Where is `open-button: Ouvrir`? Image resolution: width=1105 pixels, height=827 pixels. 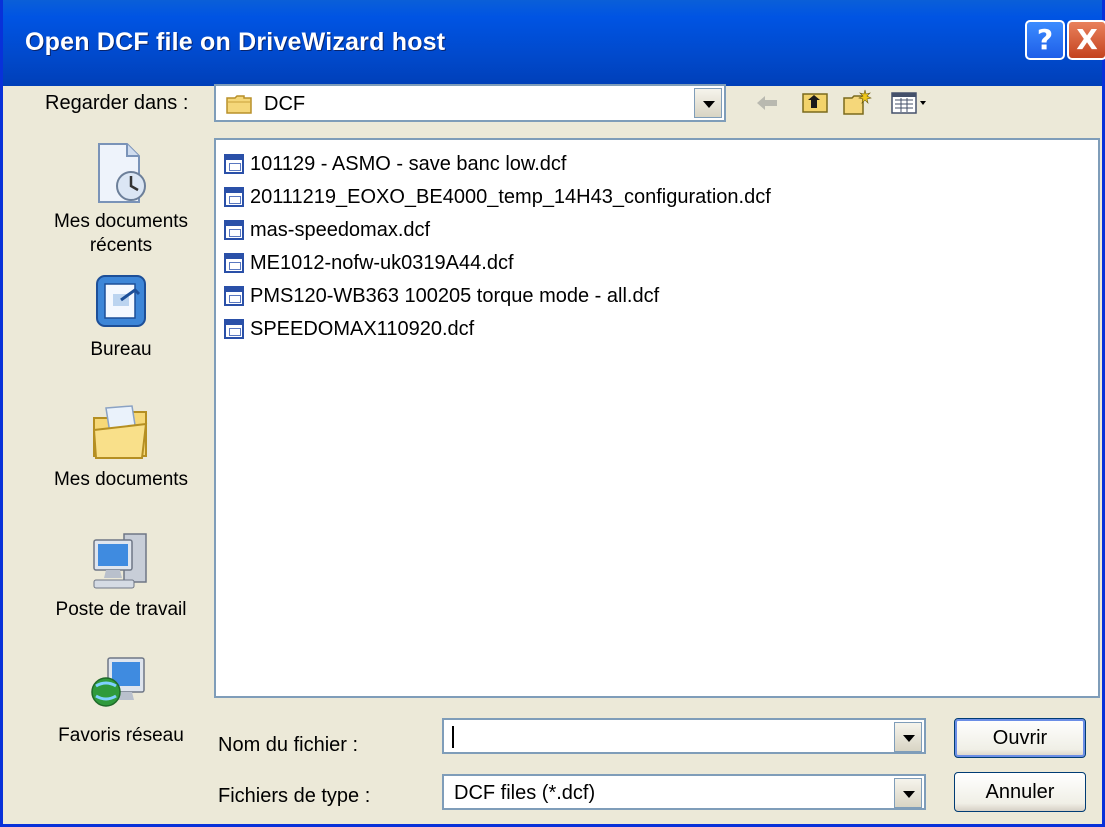
open-button: Ouvrir is located at coordinates (1020, 738).